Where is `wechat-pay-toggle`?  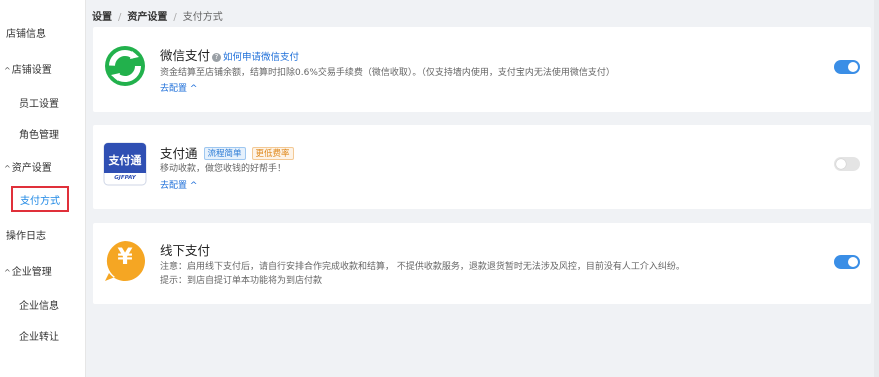
wechat-pay-toggle is located at coordinates (847, 67).